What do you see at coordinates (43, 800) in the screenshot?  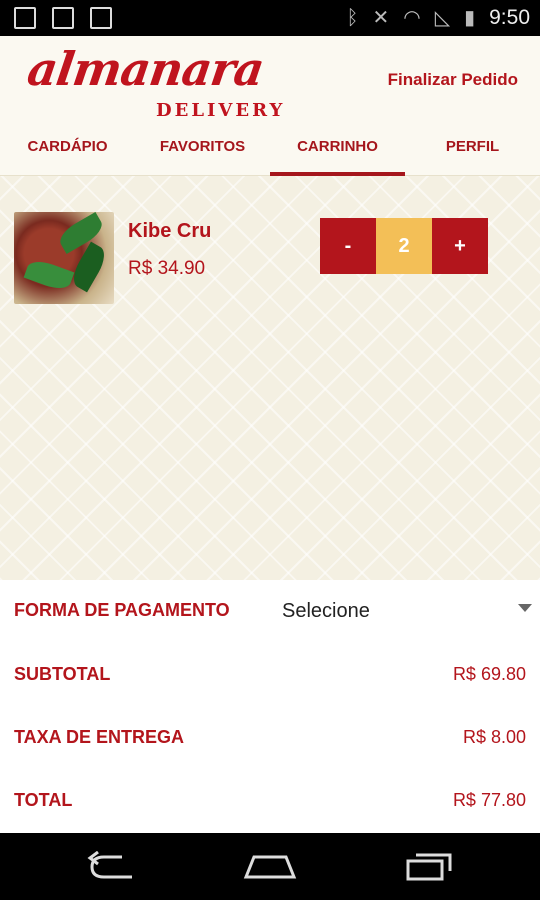 I see `total-label: TOTAL` at bounding box center [43, 800].